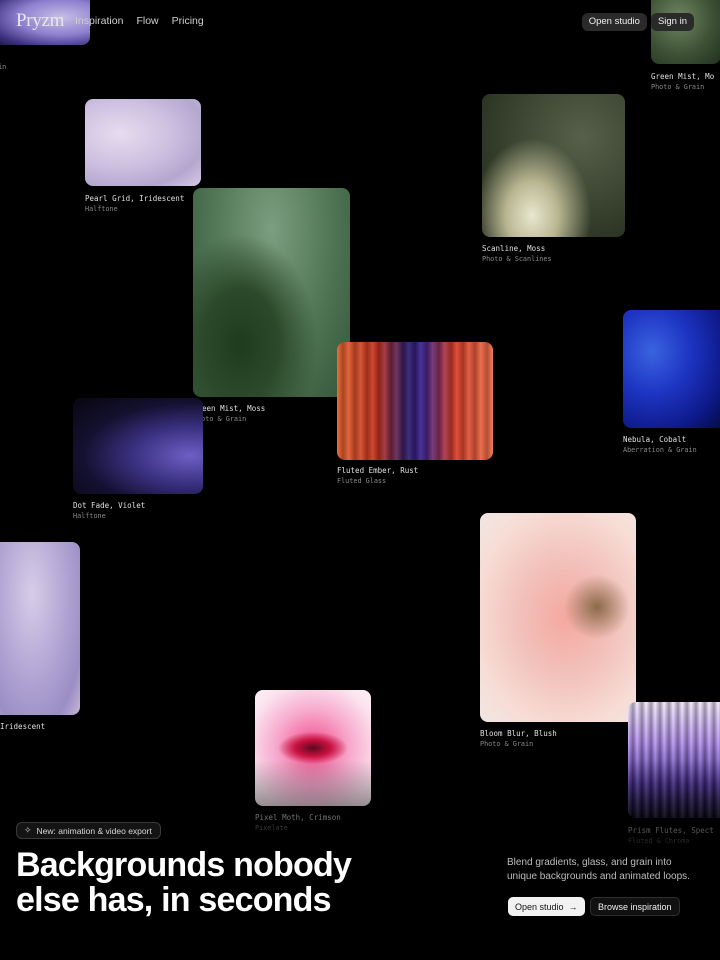 This screenshot has width=720, height=960. Describe the element at coordinates (659, 841) in the screenshot. I see `tile-subtitle: Fluted & Chroma` at that location.